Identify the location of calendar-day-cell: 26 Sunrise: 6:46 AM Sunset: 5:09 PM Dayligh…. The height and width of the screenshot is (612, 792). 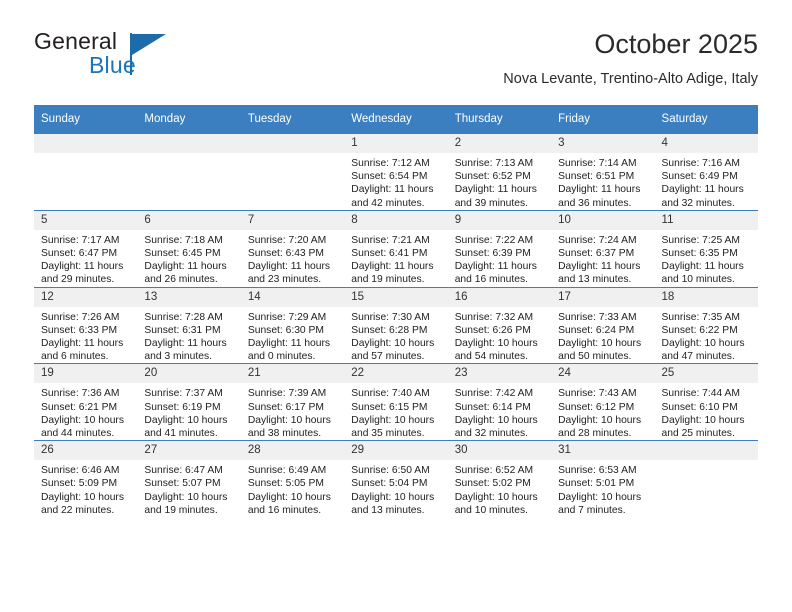
(86, 479).